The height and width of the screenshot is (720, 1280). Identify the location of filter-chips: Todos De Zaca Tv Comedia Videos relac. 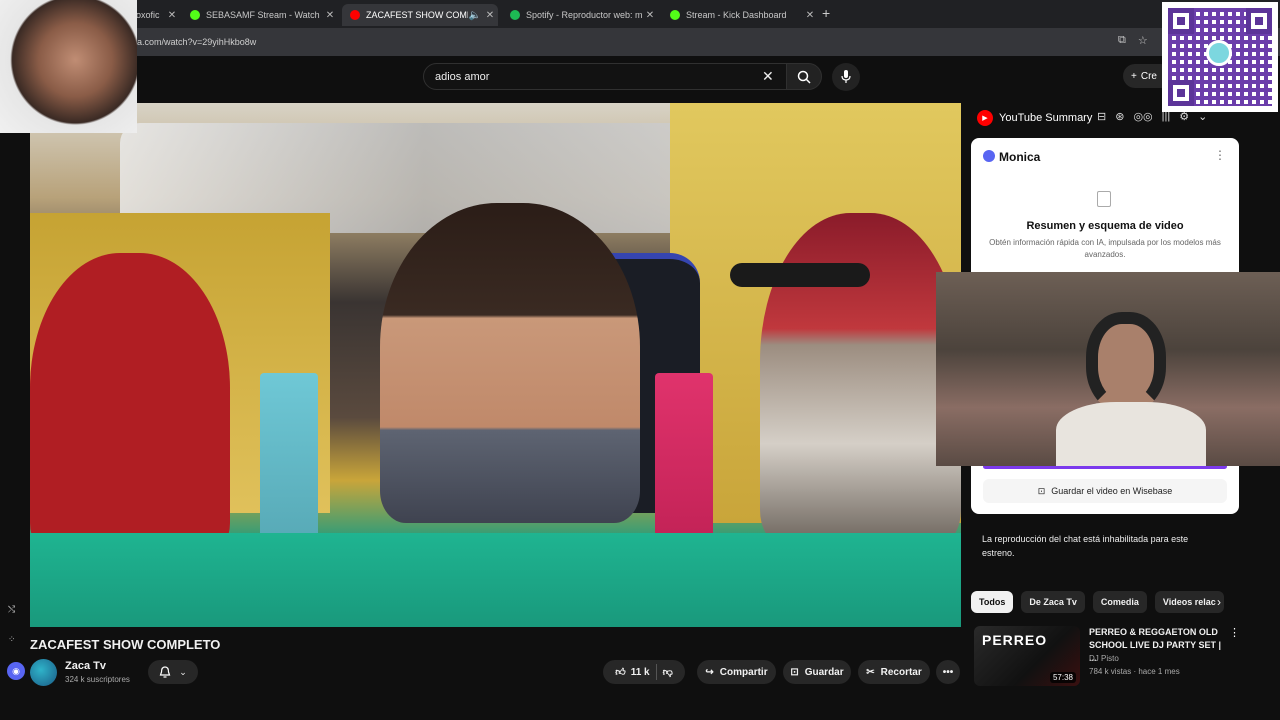
(1097, 602).